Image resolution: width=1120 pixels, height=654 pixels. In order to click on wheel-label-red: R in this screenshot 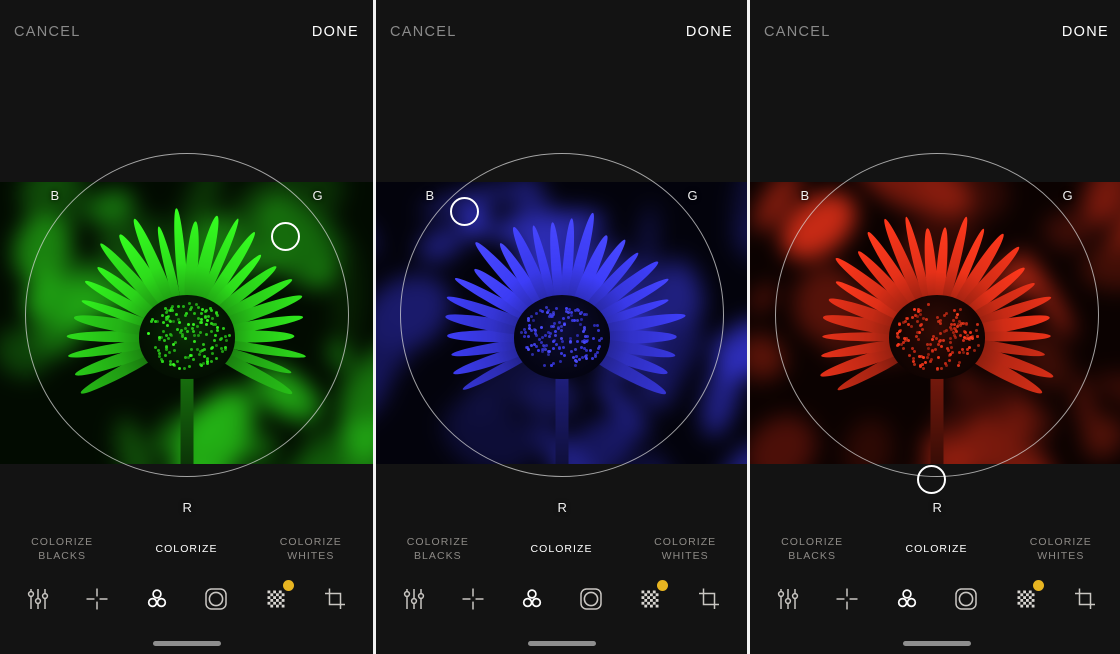, I will do `click(187, 507)`.